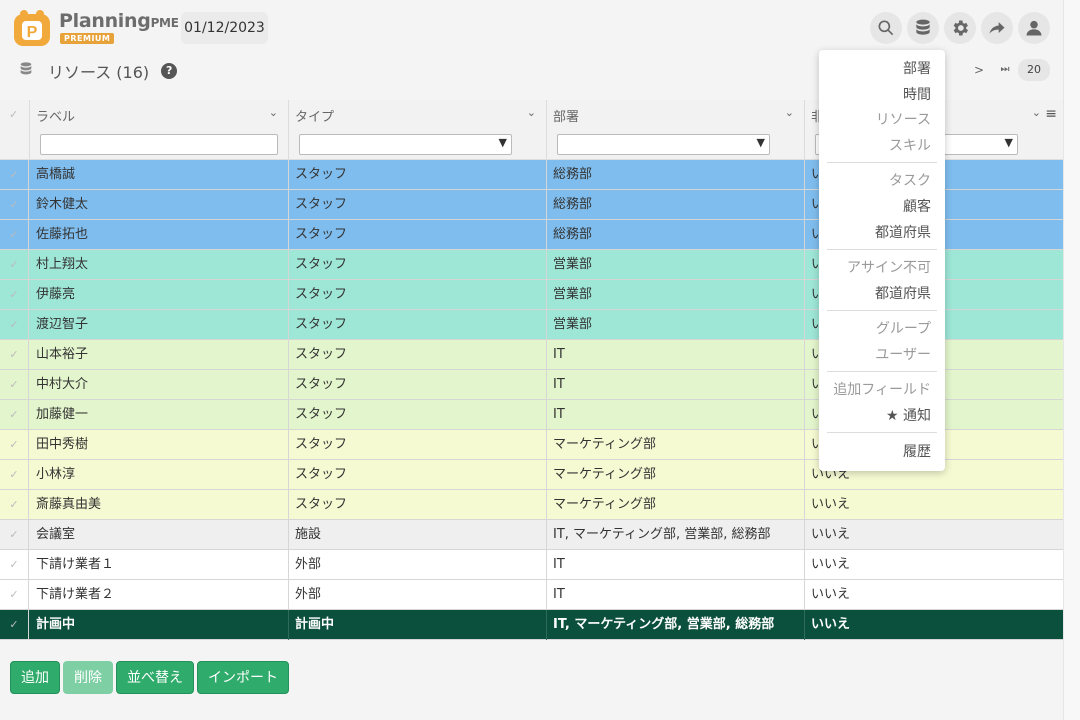 This screenshot has width=1080, height=720. Describe the element at coordinates (663, 144) in the screenshot. I see `dept-filter-select: ▼` at that location.